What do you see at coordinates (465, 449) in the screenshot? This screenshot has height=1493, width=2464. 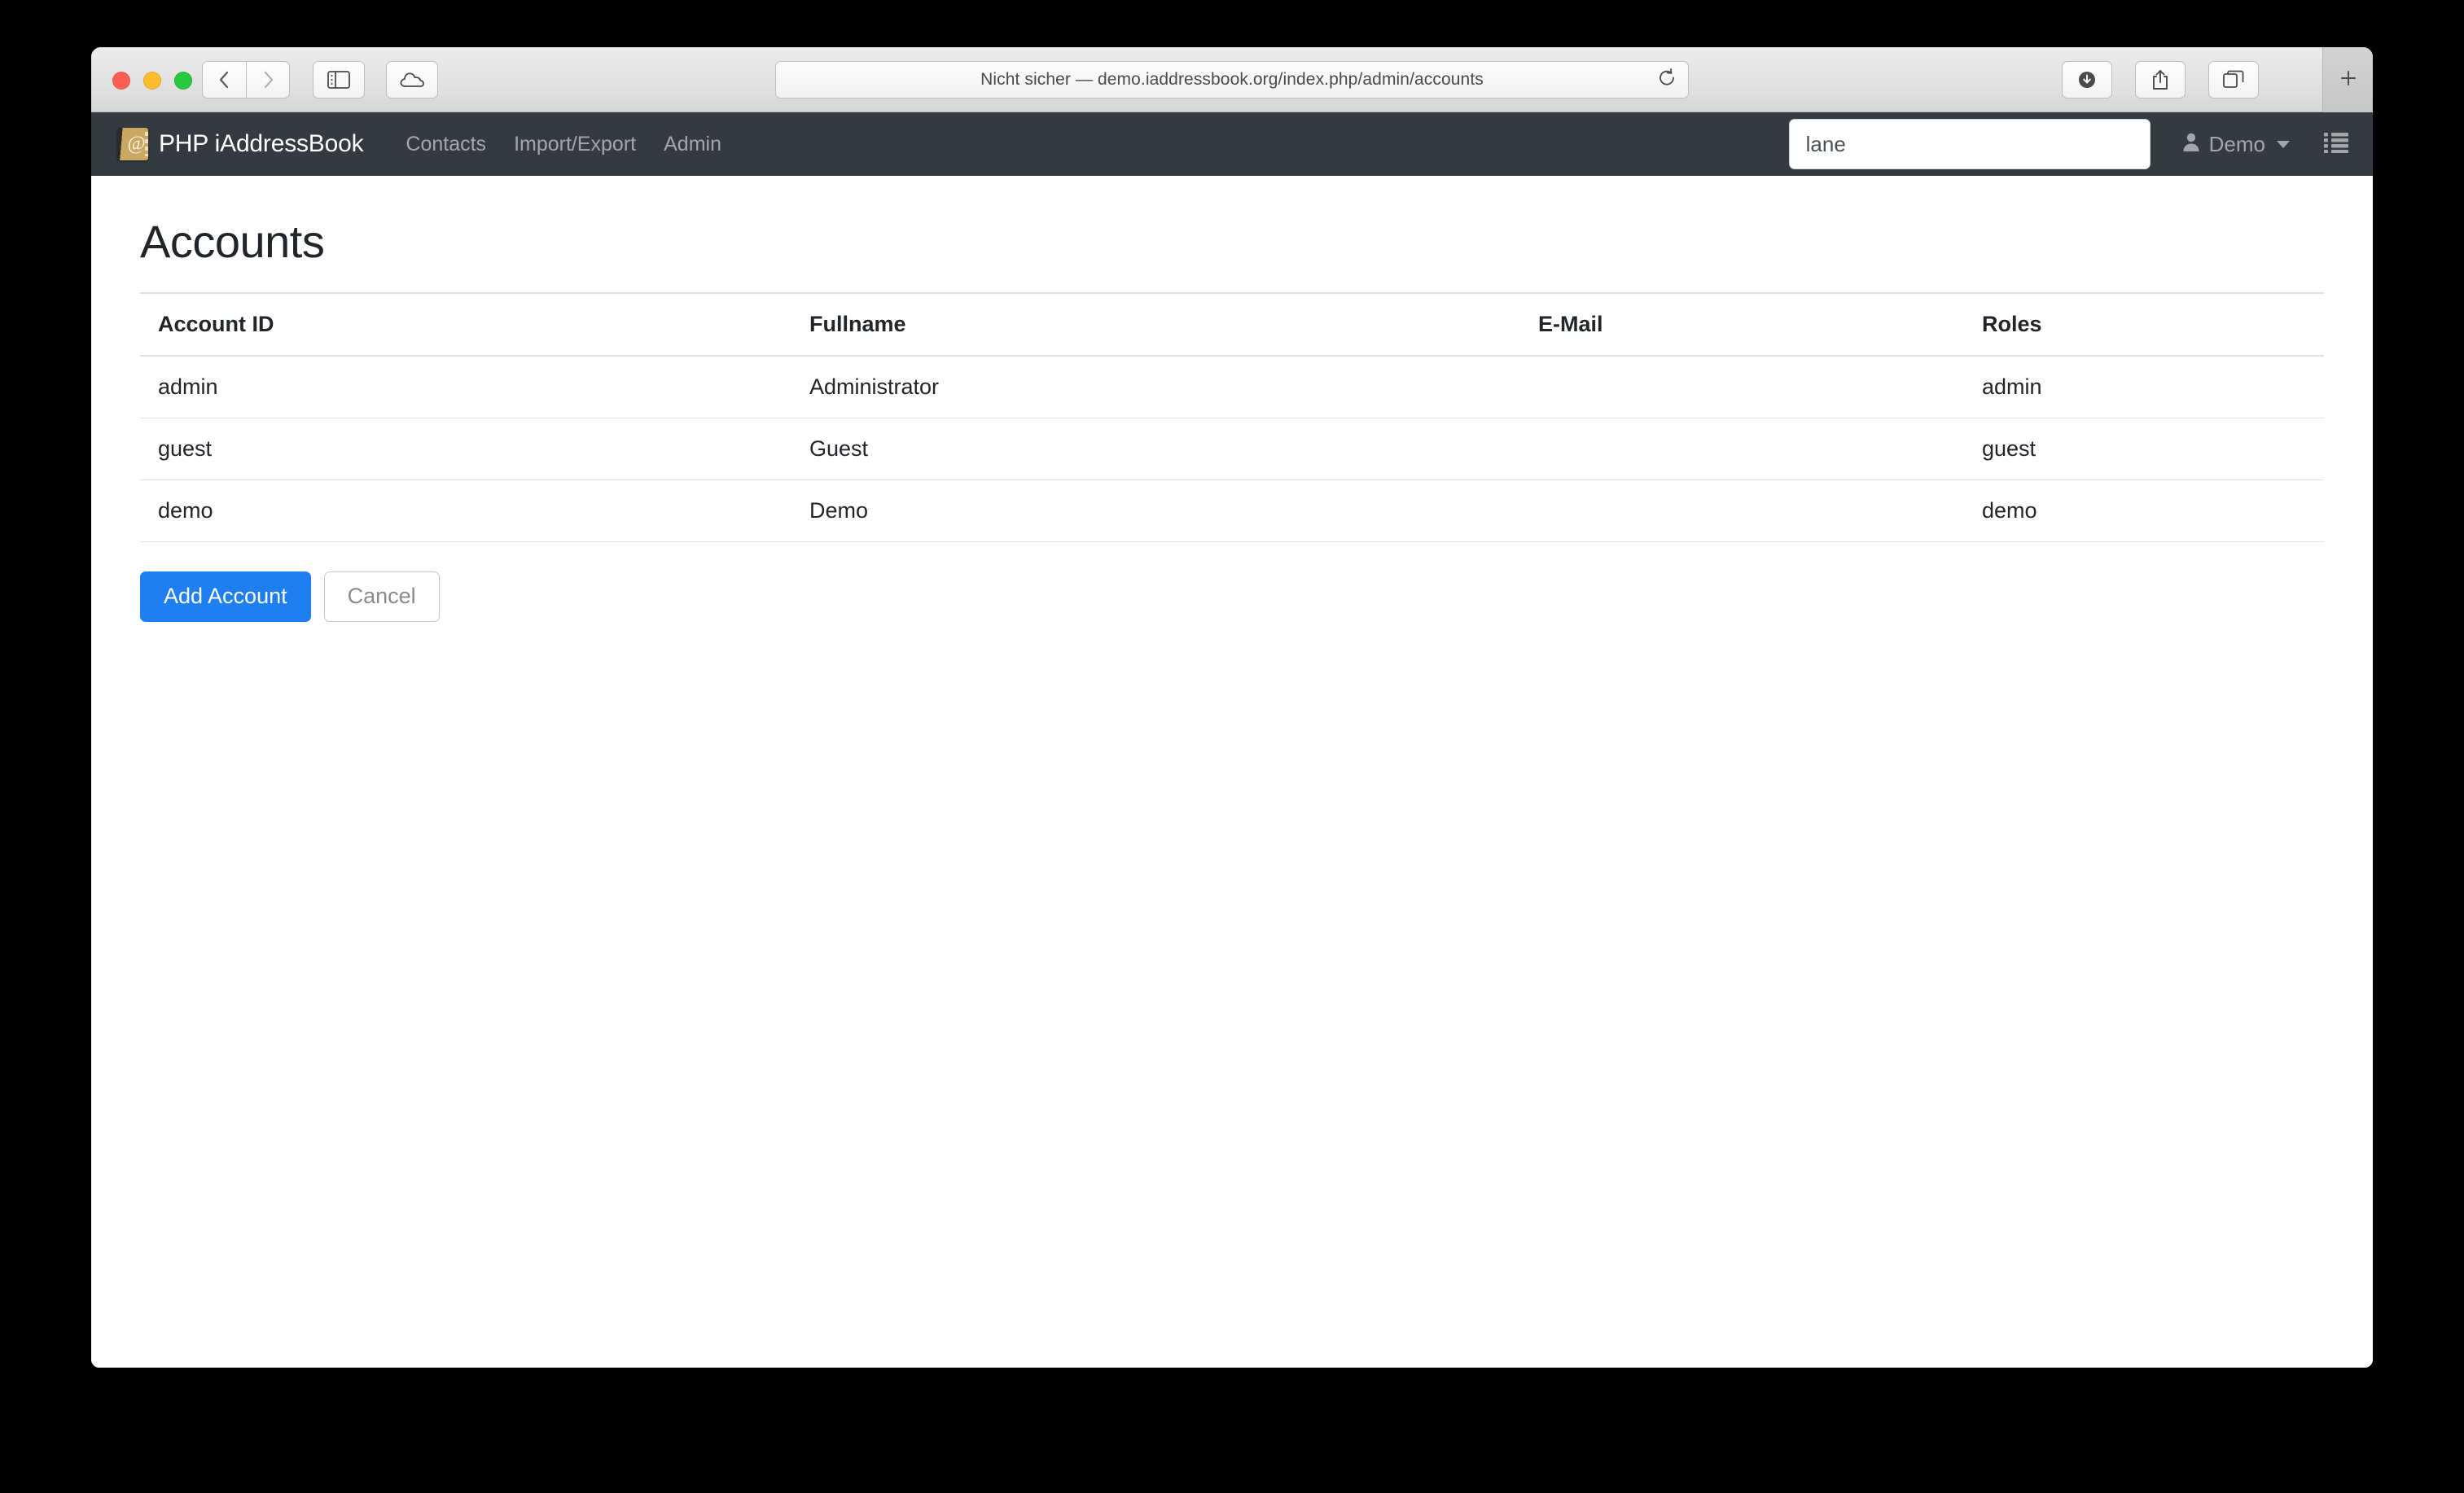 I see `cell-account-id: guest` at bounding box center [465, 449].